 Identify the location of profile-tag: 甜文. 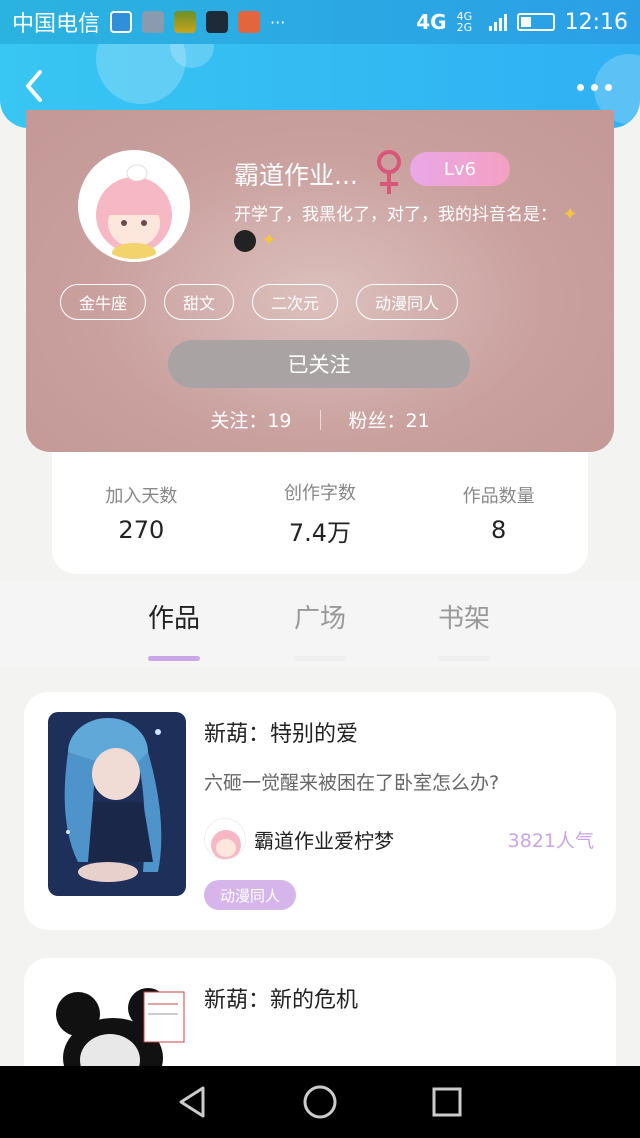
(199, 302).